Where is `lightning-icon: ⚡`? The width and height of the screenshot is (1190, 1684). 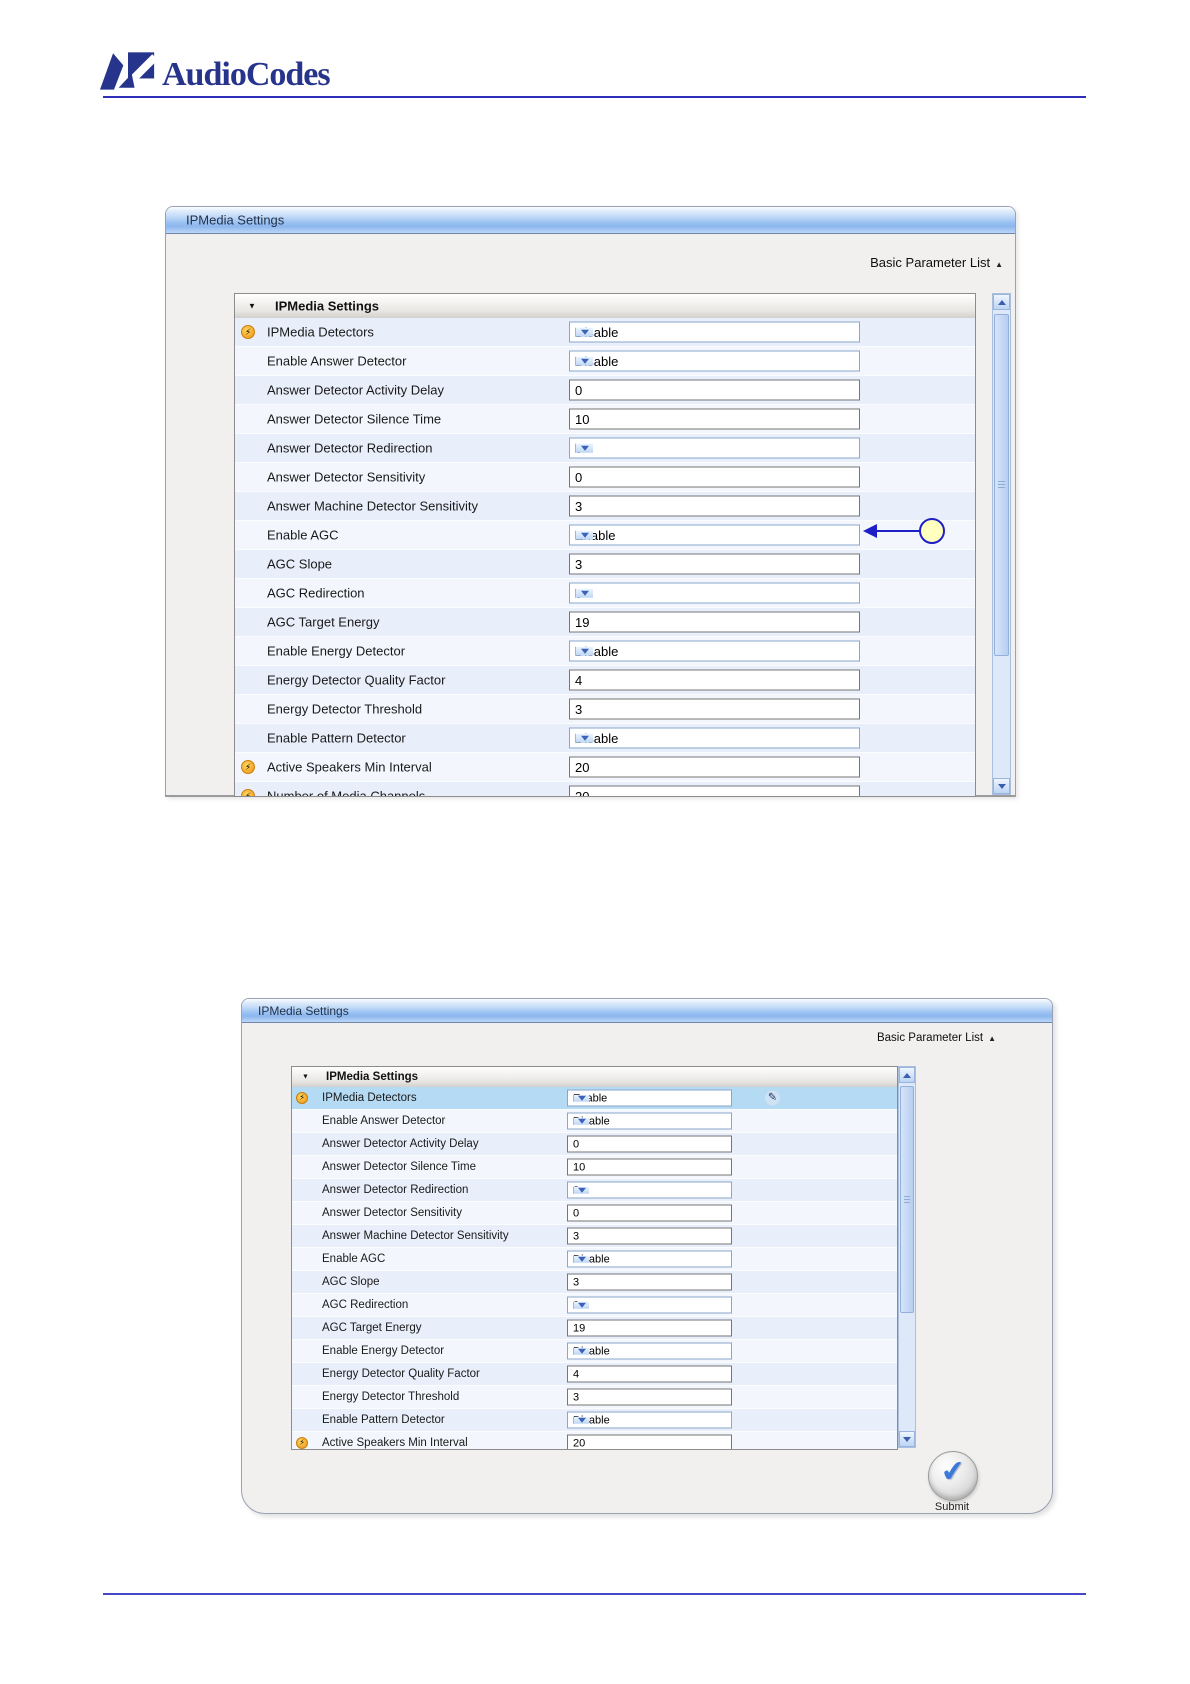 lightning-icon: ⚡ is located at coordinates (248, 792).